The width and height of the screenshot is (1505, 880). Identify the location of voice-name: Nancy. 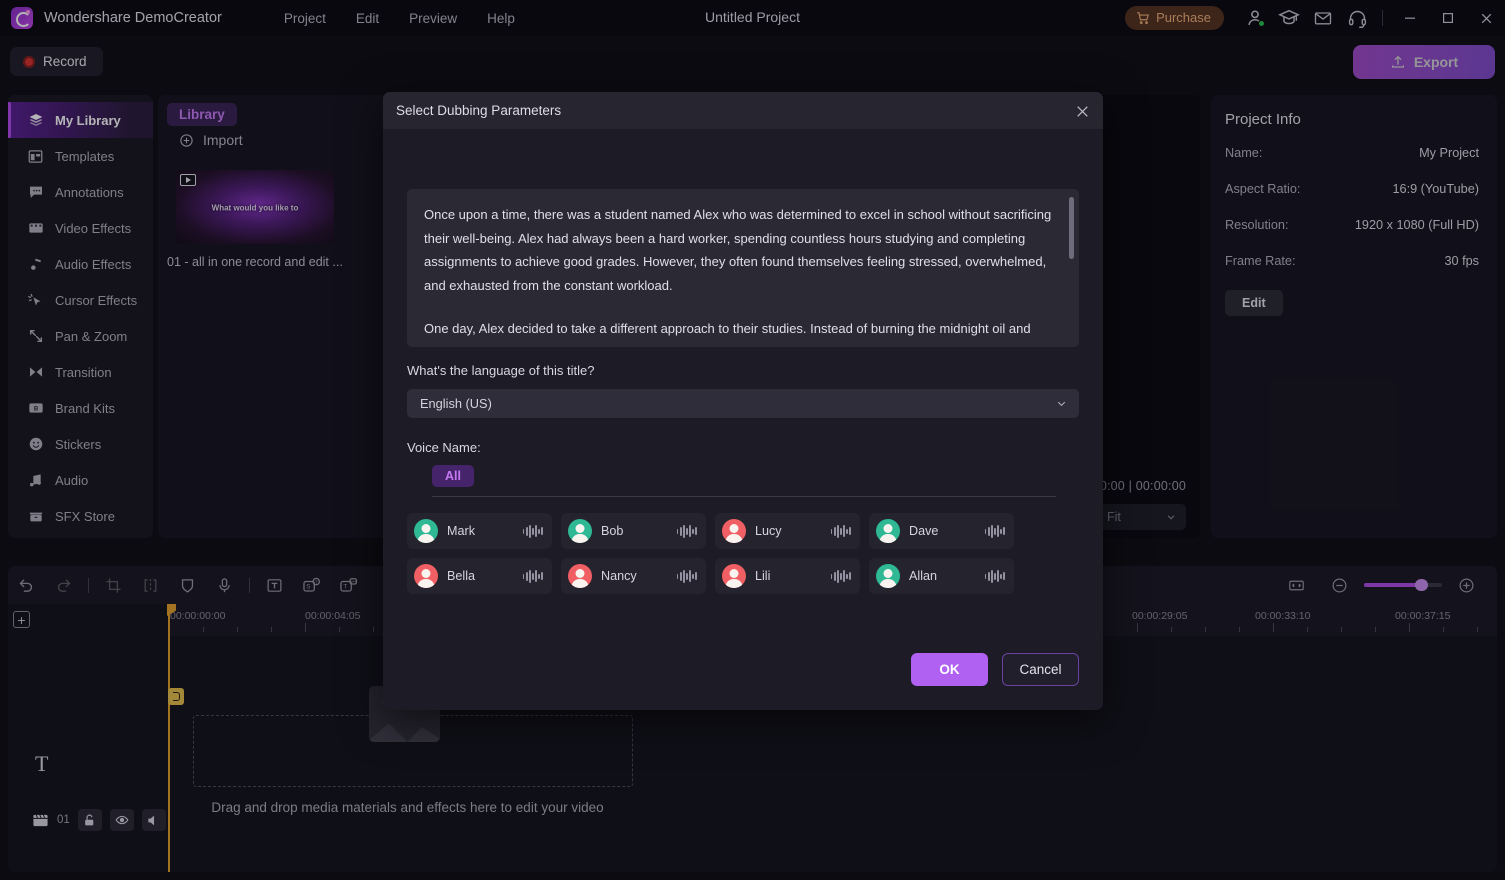
(619, 576).